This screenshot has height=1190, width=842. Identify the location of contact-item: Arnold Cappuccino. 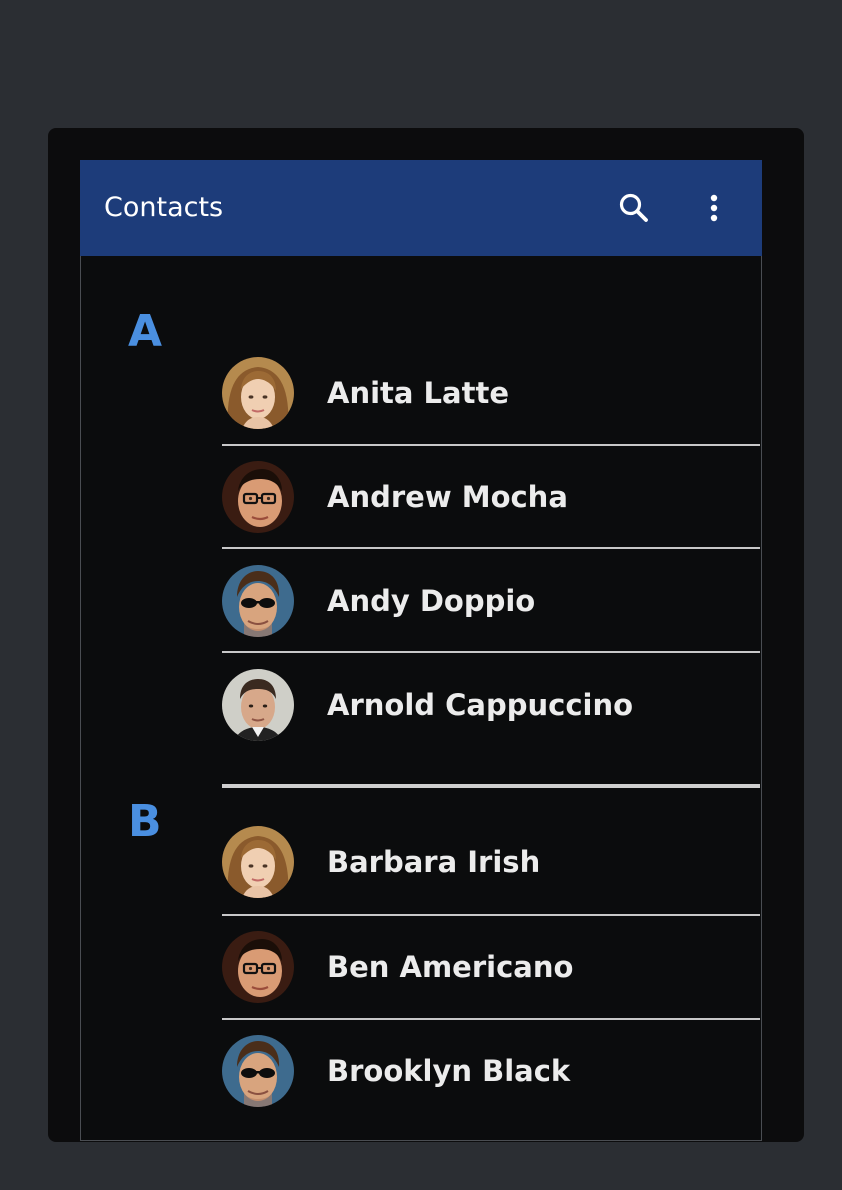
(491, 720).